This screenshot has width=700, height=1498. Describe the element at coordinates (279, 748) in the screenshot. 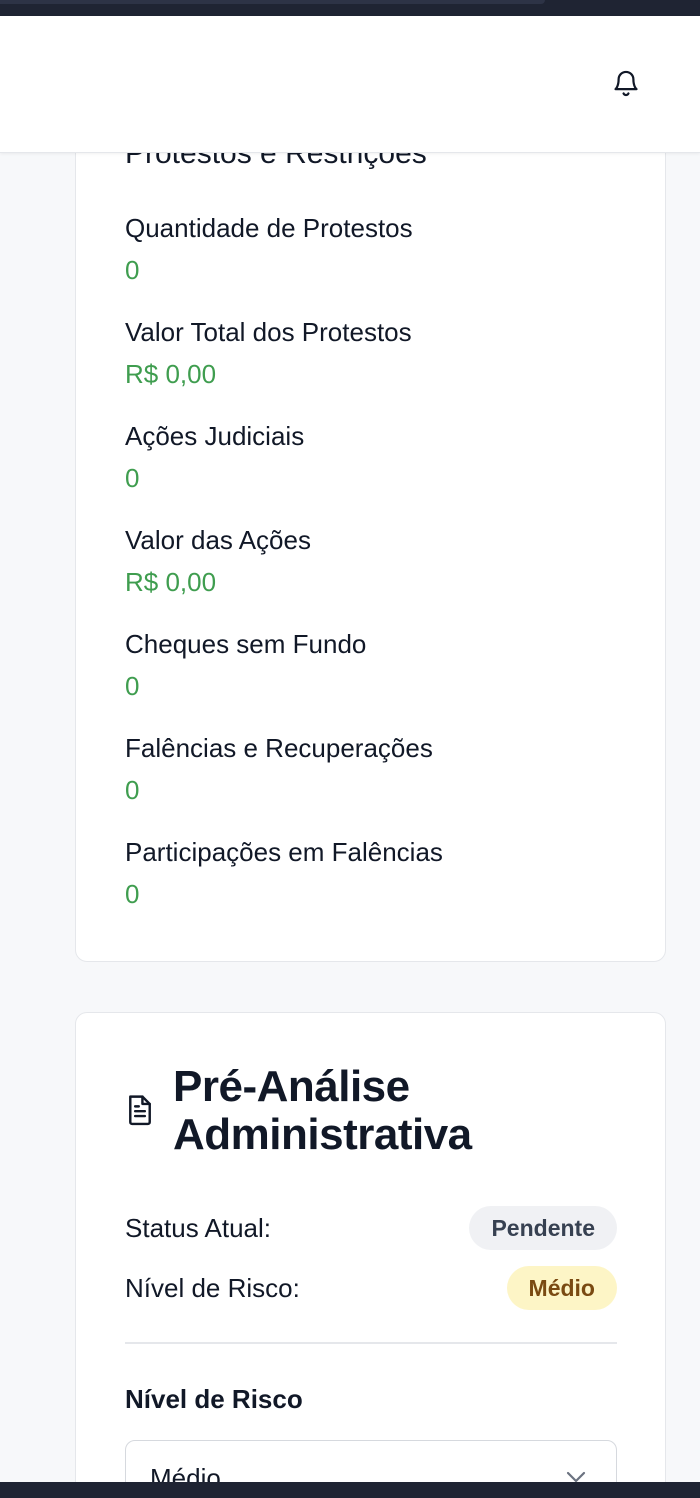

I see `field-label: Falências e Recuperações` at that location.